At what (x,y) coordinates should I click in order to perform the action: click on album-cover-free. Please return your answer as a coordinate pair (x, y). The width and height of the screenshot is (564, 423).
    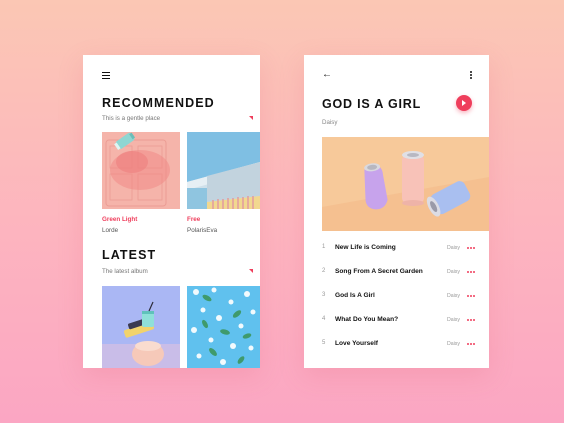
    Looking at the image, I should click on (223, 170).